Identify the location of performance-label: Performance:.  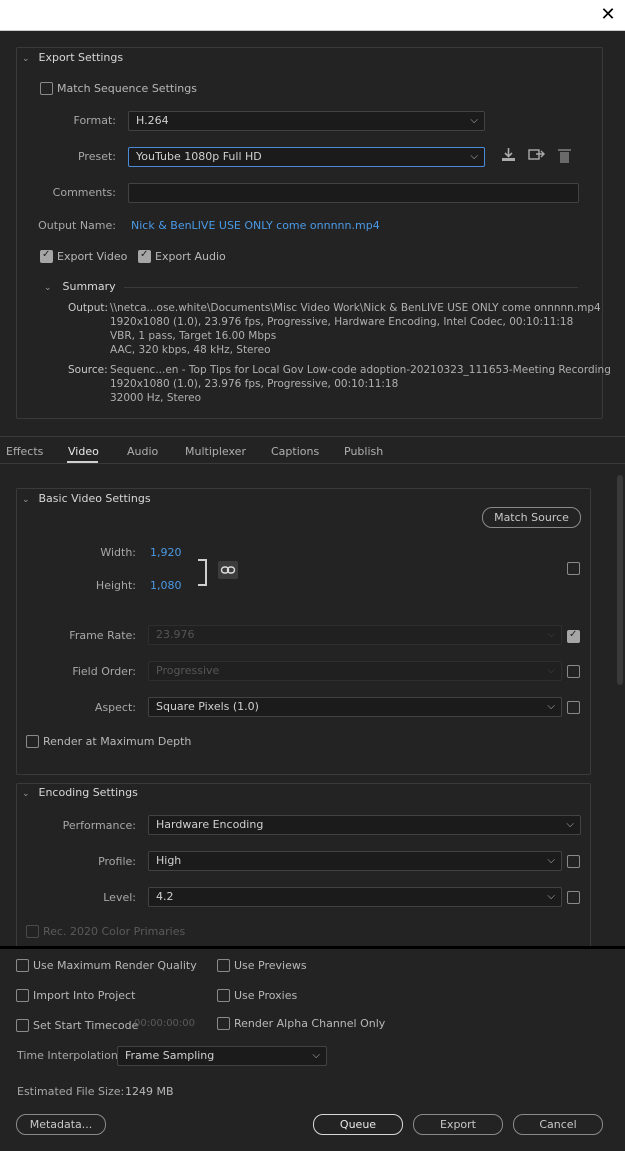
(99, 825).